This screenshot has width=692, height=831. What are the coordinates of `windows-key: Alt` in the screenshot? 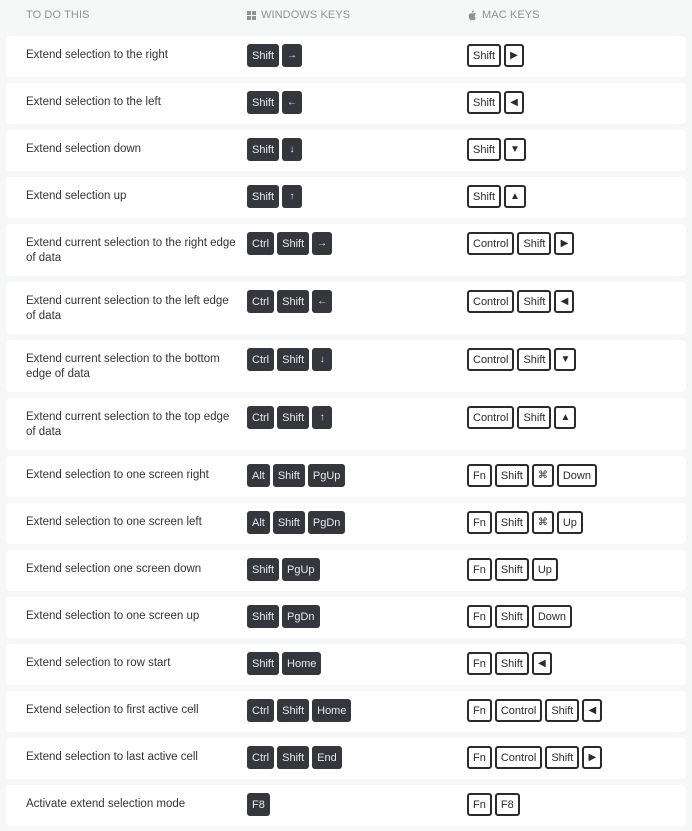 It's located at (258, 522).